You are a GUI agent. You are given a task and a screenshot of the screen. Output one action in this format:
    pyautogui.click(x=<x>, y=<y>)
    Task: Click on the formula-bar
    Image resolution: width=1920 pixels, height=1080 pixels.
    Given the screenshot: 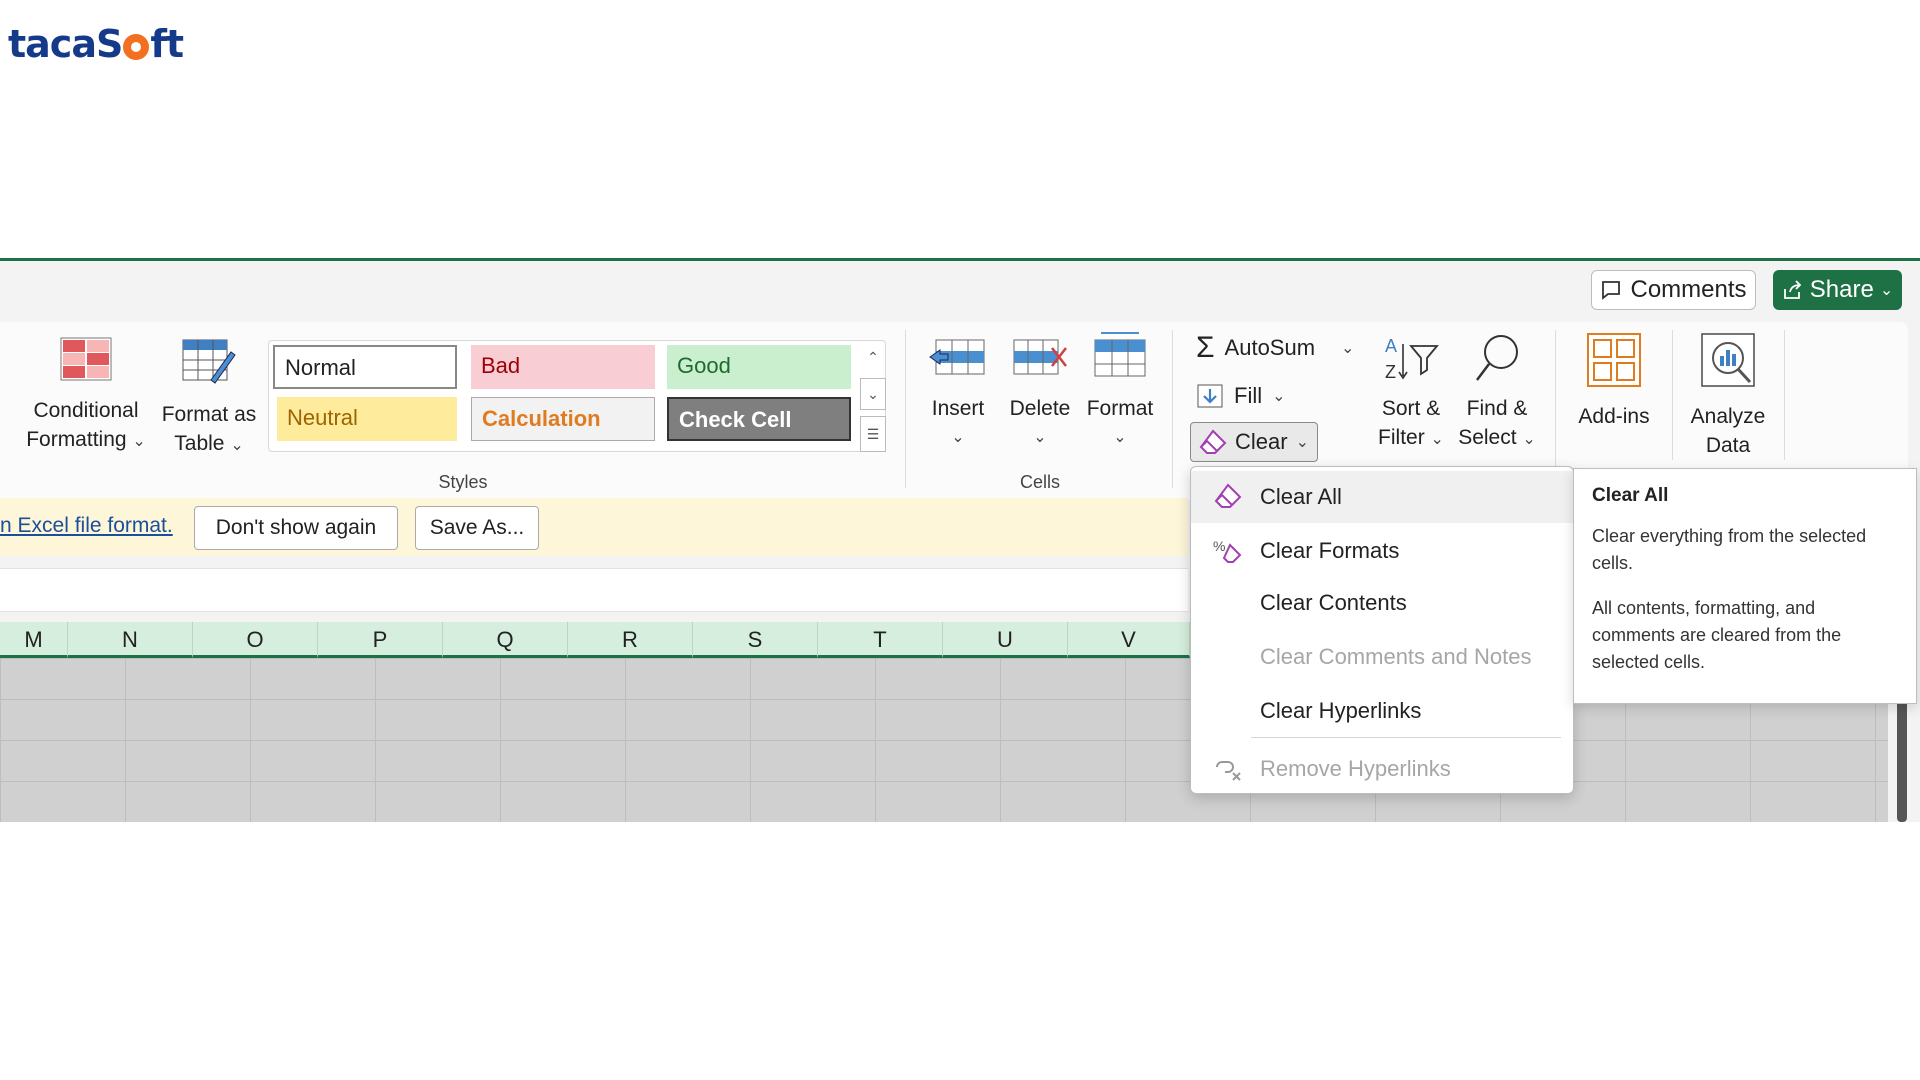 What is the action you would take?
    pyautogui.click(x=594, y=590)
    